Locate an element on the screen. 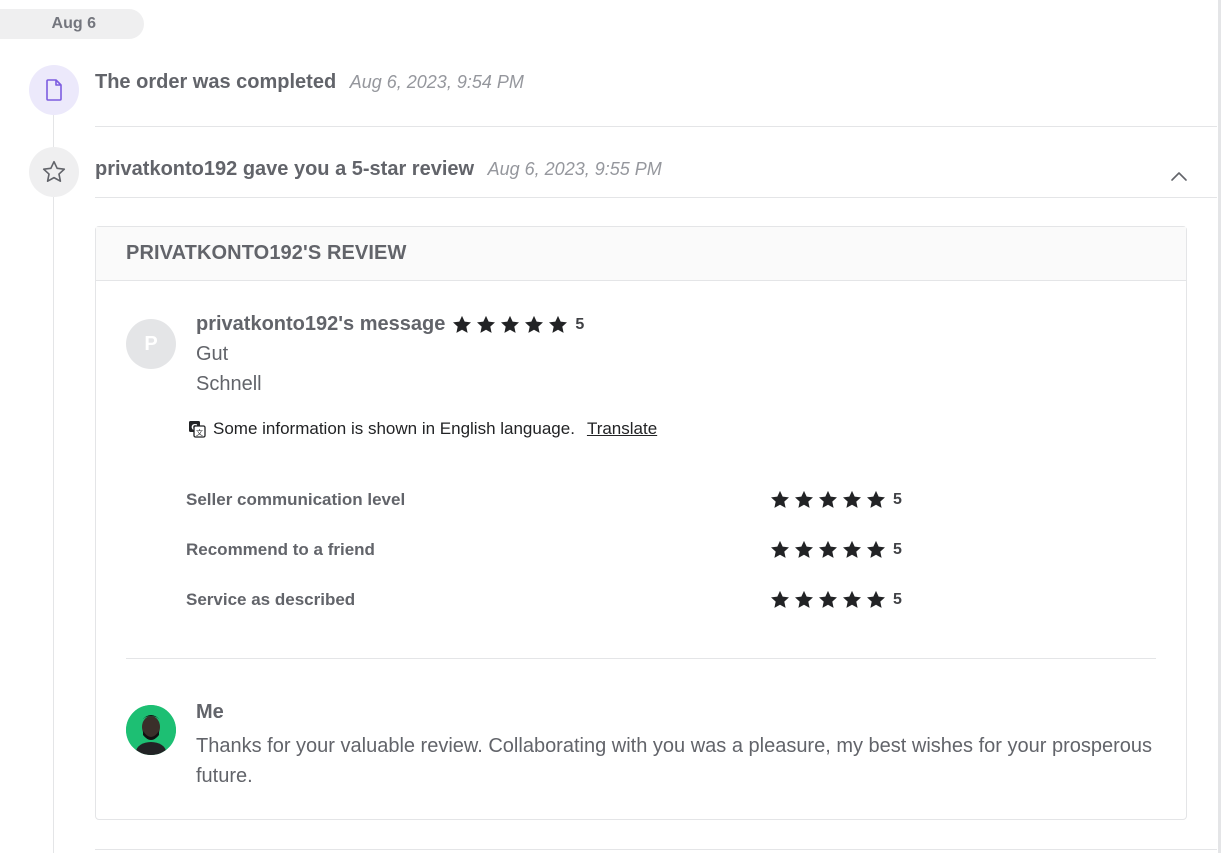  event-title: privatkonto192 gave you a 5-star review is located at coordinates (285, 169).